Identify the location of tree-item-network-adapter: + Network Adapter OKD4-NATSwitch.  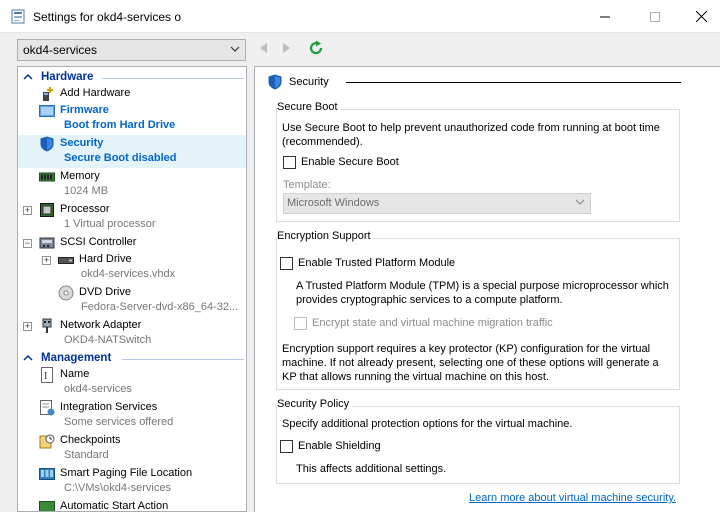
(132, 333).